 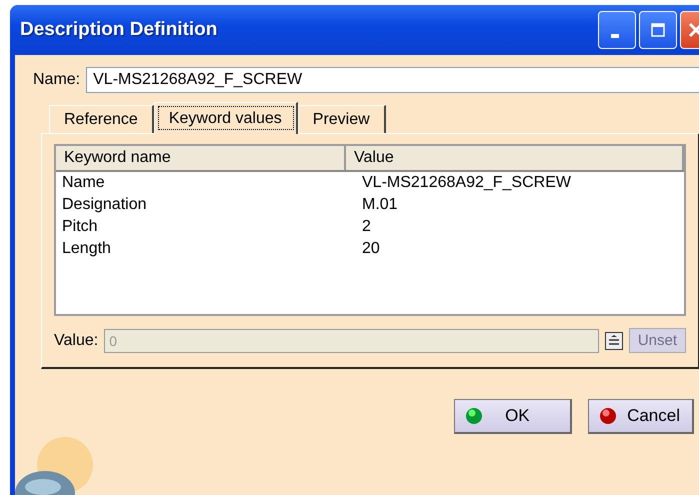 What do you see at coordinates (56, 80) in the screenshot?
I see `name-label: Name:` at bounding box center [56, 80].